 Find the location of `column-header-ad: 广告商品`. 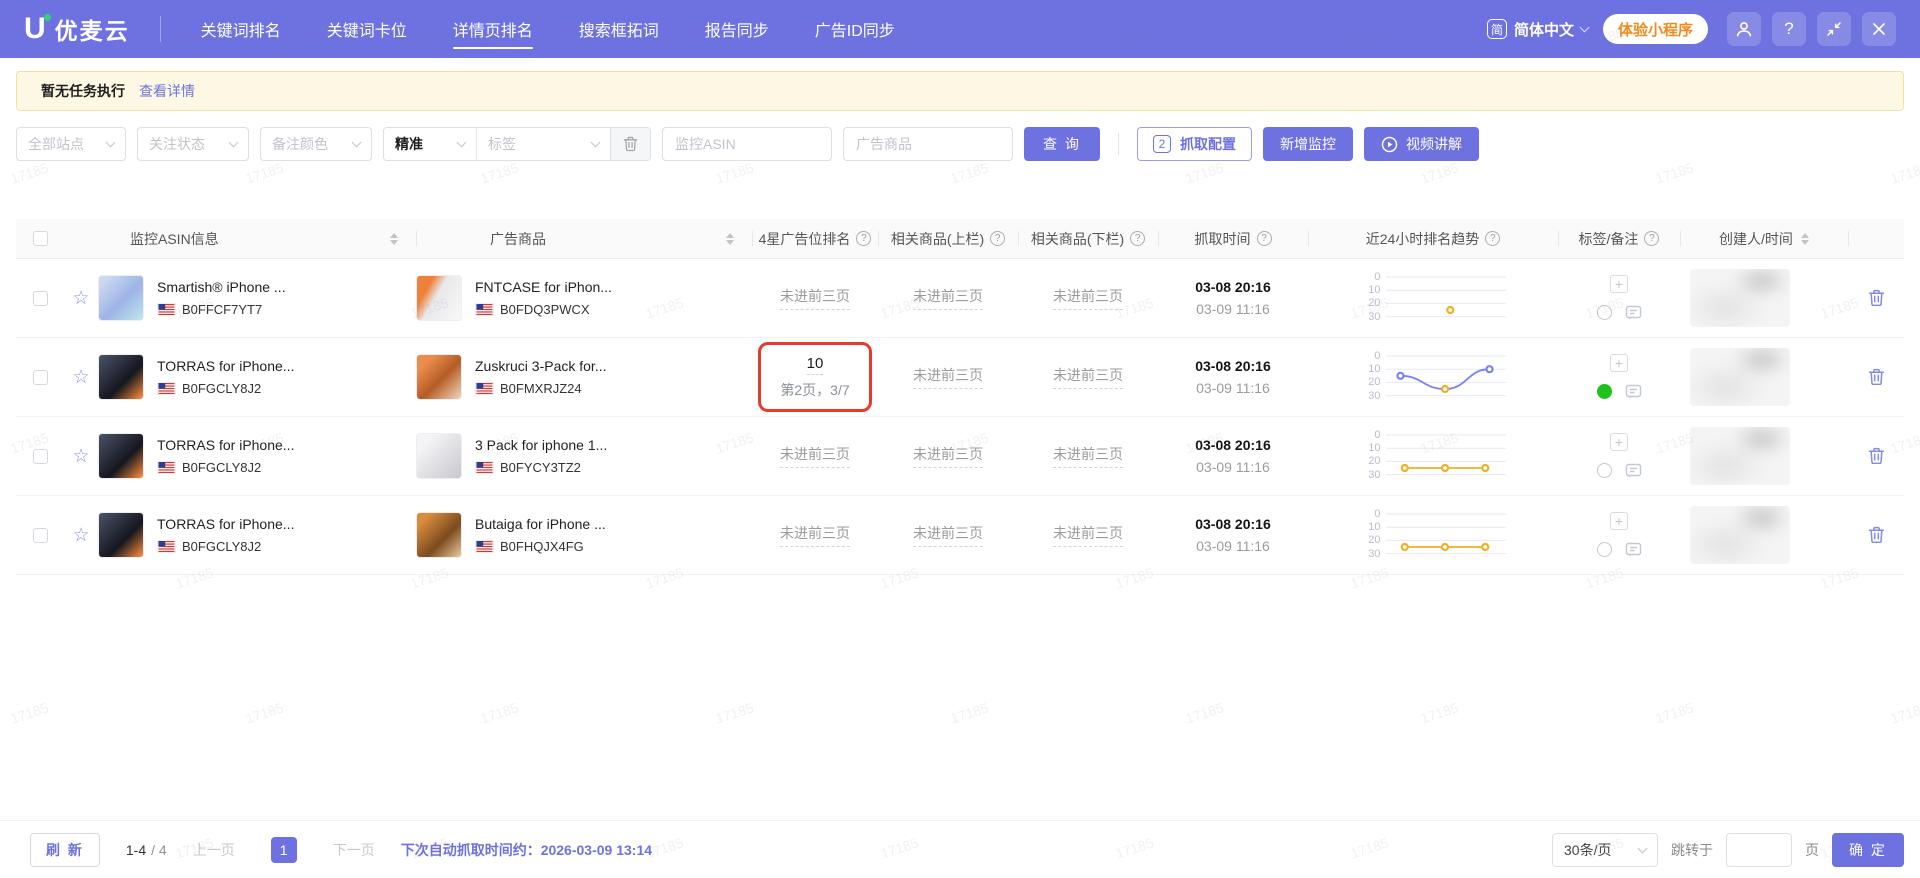

column-header-ad: 广告商品 is located at coordinates (584, 238).